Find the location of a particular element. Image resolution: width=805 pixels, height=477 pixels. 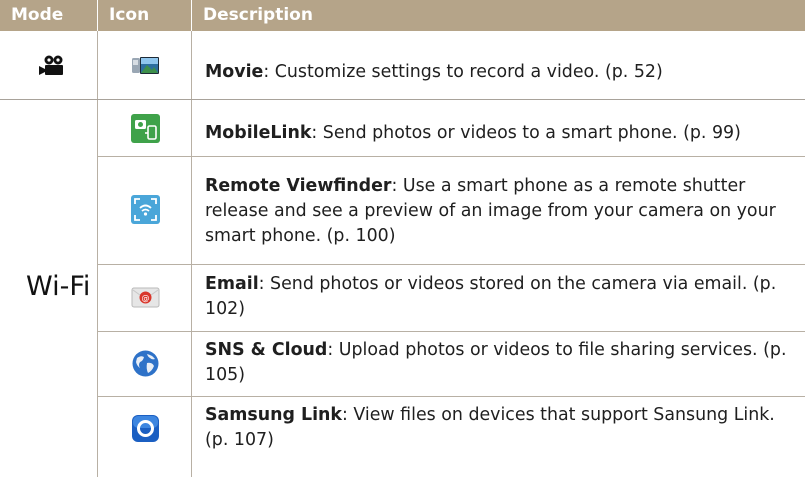

movie-mode-icon is located at coordinates (52, 66).